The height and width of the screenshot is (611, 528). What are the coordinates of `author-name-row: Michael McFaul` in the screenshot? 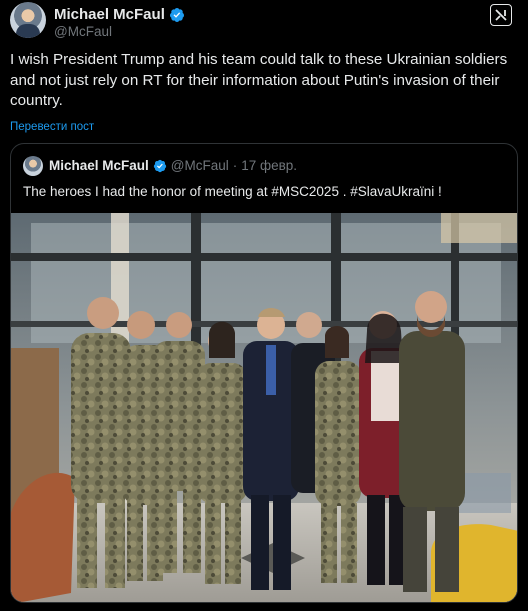 It's located at (119, 14).